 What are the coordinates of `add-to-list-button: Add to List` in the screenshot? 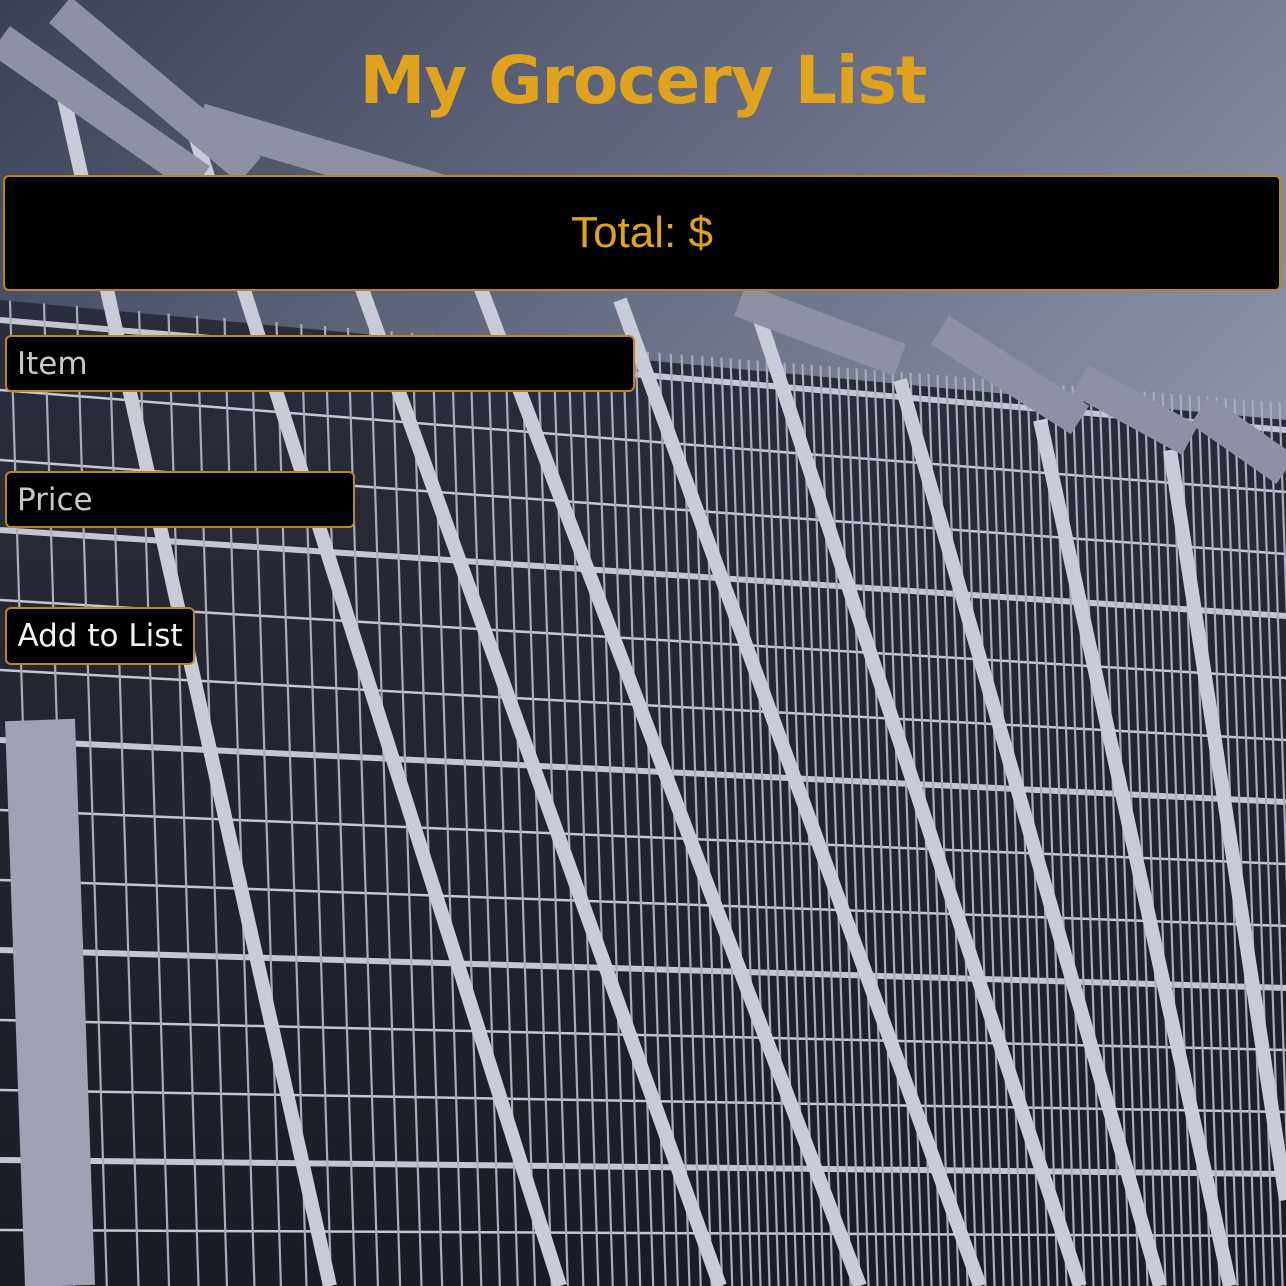 It's located at (100, 636).